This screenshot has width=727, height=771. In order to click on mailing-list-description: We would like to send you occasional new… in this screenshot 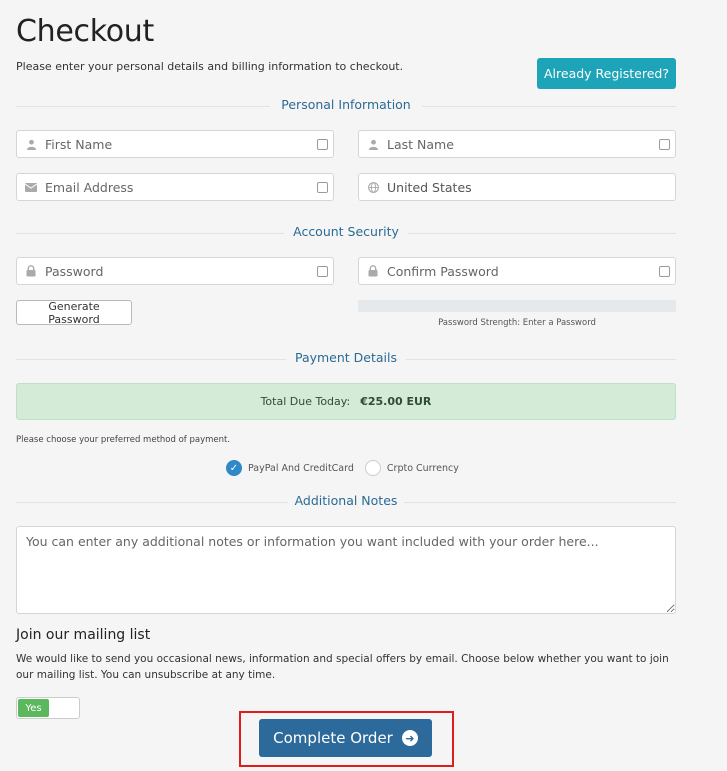, I will do `click(342, 667)`.